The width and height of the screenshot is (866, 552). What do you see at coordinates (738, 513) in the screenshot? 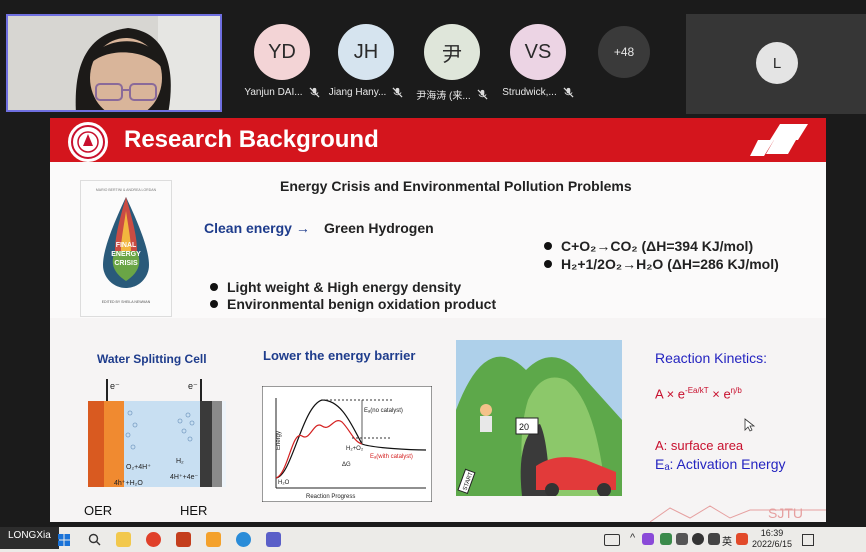
I see `sjtu-watermark: SJTU` at bounding box center [738, 513].